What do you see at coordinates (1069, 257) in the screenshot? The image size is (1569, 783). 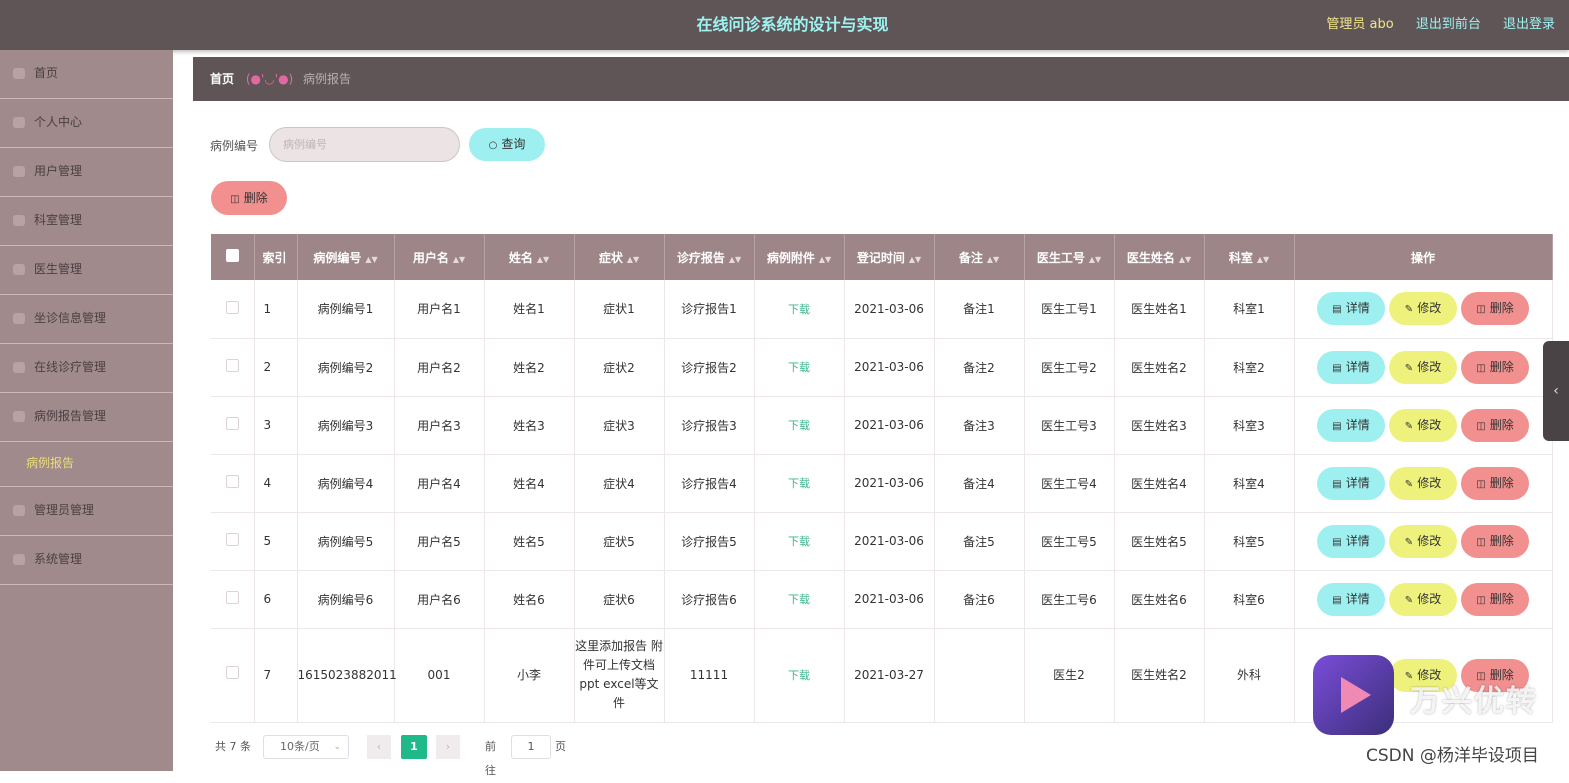 I see `column-header: 医生工号 ▲▼` at bounding box center [1069, 257].